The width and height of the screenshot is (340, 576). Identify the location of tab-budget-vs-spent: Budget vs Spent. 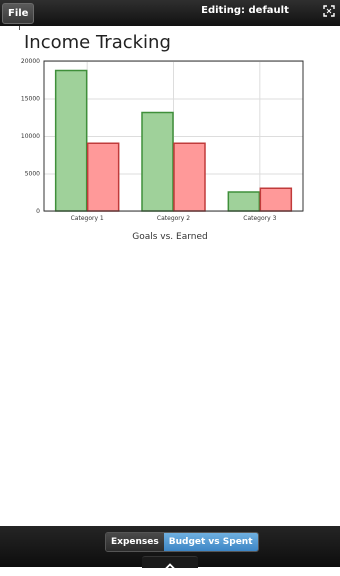
(210, 542).